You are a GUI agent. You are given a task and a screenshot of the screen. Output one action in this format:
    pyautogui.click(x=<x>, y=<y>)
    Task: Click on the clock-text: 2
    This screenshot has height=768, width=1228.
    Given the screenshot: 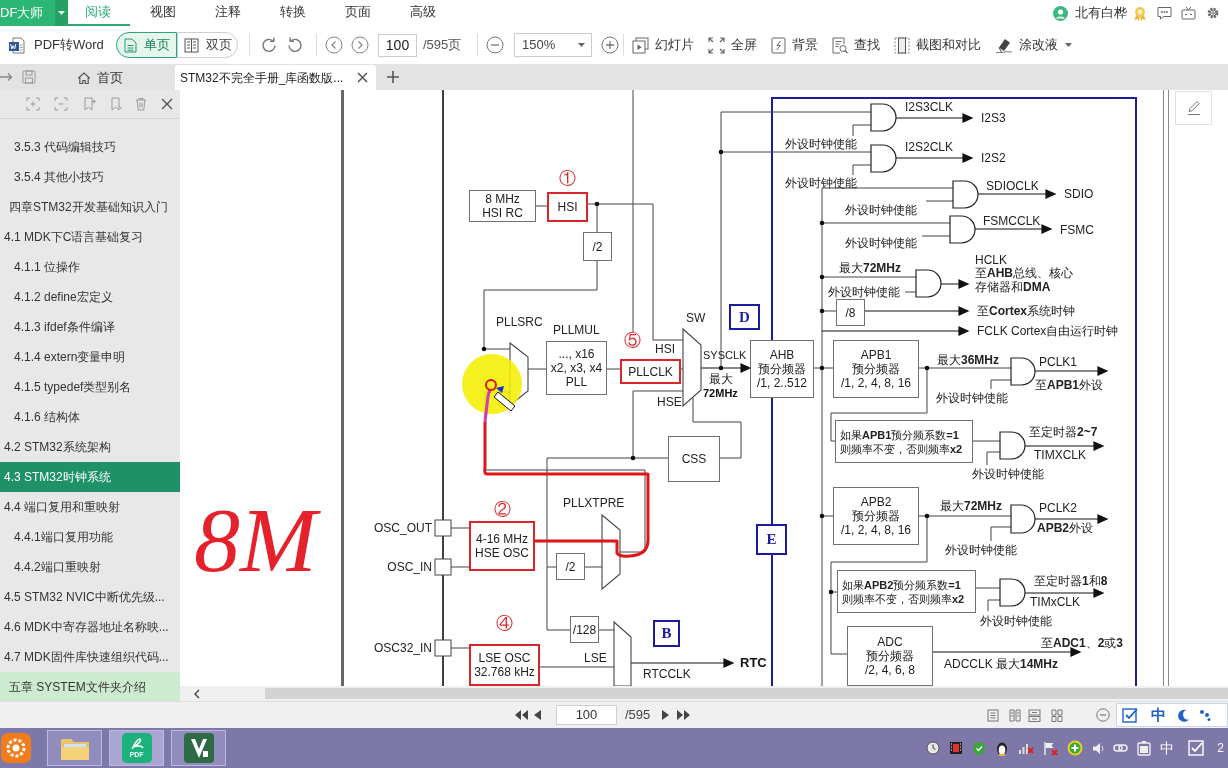 What is the action you would take?
    pyautogui.click(x=1220, y=748)
    